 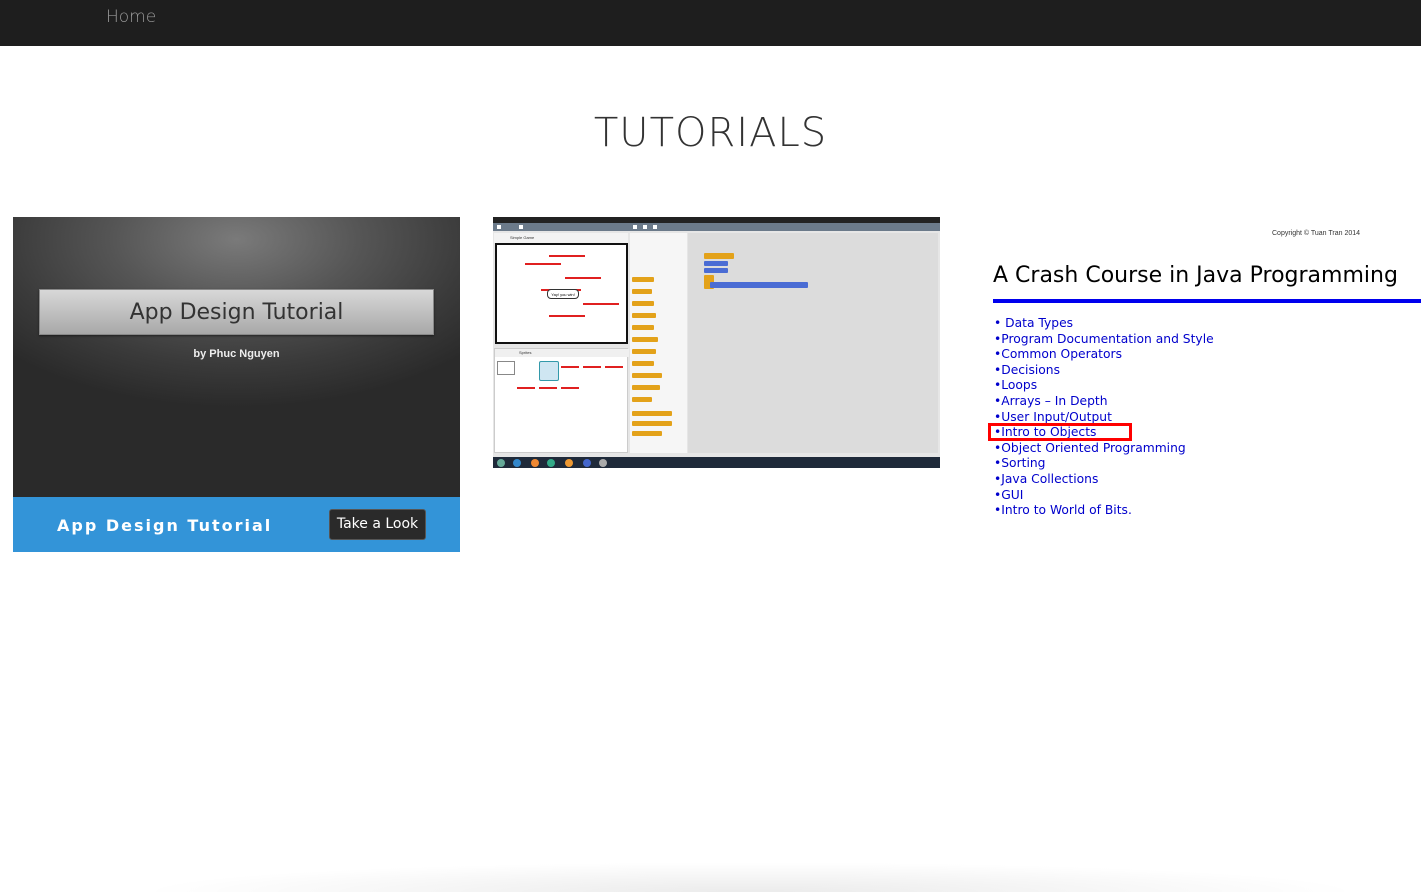 What do you see at coordinates (165, 525) in the screenshot?
I see `card-caption-title: App Design Tutorial` at bounding box center [165, 525].